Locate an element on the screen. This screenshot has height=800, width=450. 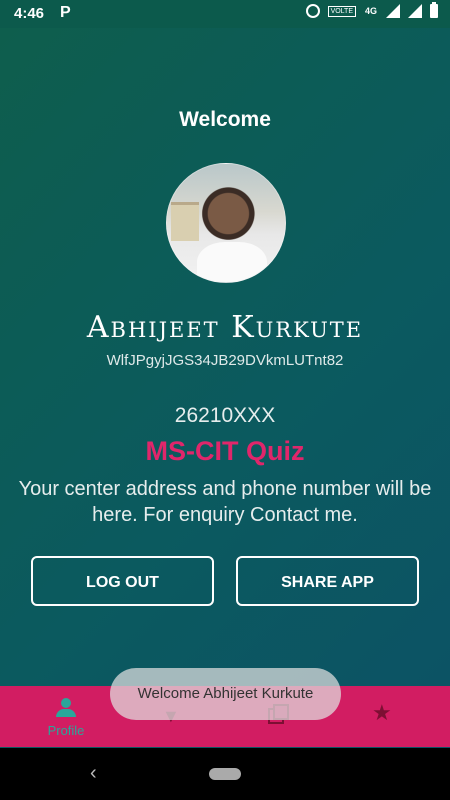
star-icon: ★ is located at coordinates (382, 712).